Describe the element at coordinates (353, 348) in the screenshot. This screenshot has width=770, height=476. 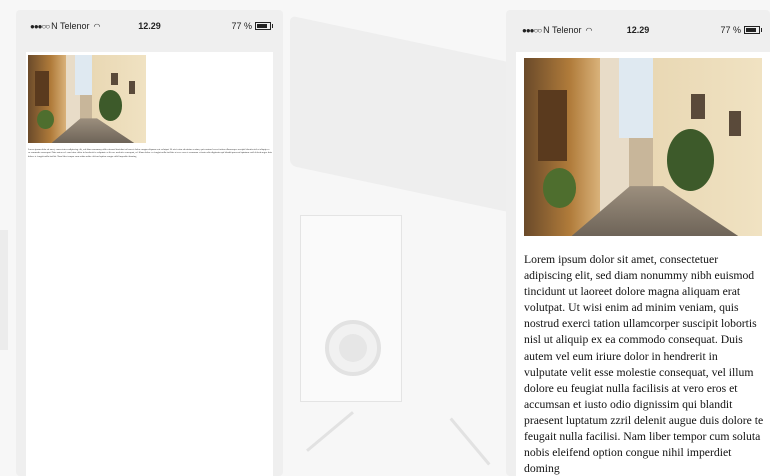
I see `background-coffee-cup` at that location.